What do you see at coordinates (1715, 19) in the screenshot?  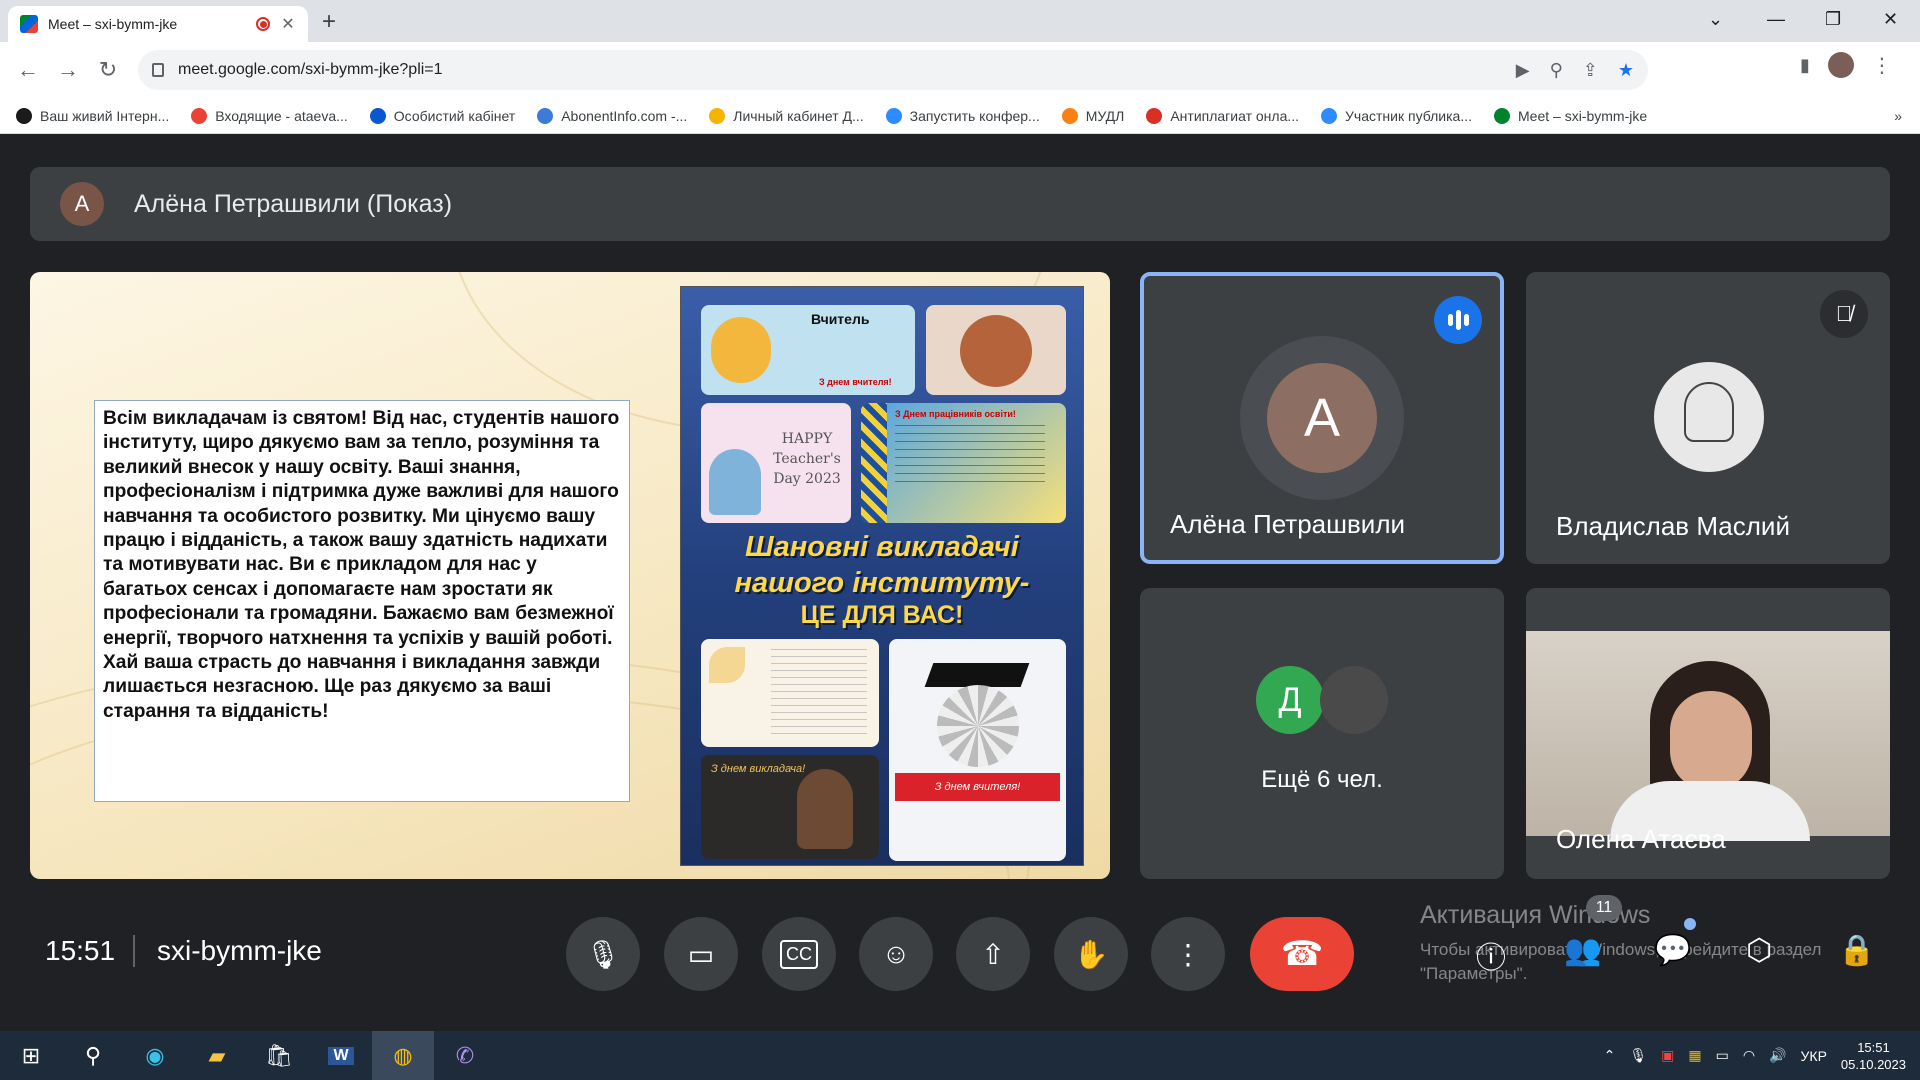 I see `tab-search-icon: ⌄` at bounding box center [1715, 19].